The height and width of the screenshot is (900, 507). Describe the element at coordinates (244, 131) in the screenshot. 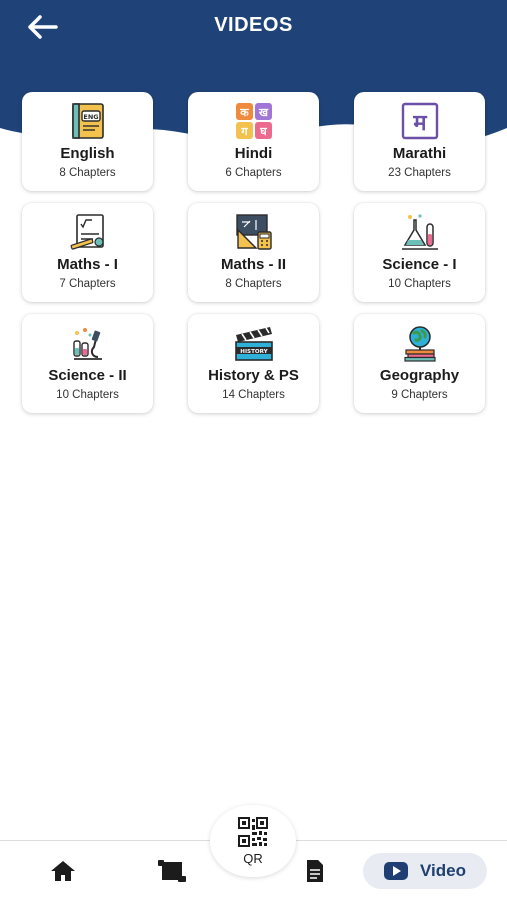

I see `hindi-letter: ग` at that location.